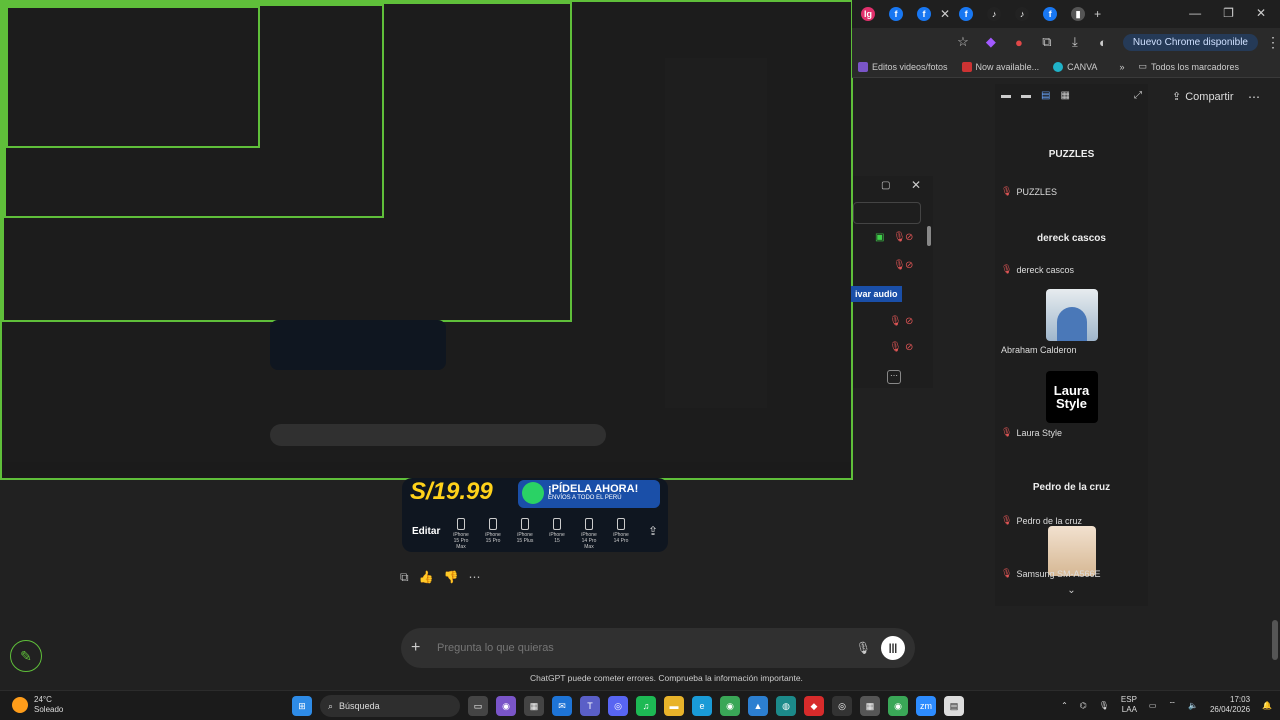 Image resolution: width=1280 pixels, height=720 pixels. I want to click on search-field, so click(887, 213).